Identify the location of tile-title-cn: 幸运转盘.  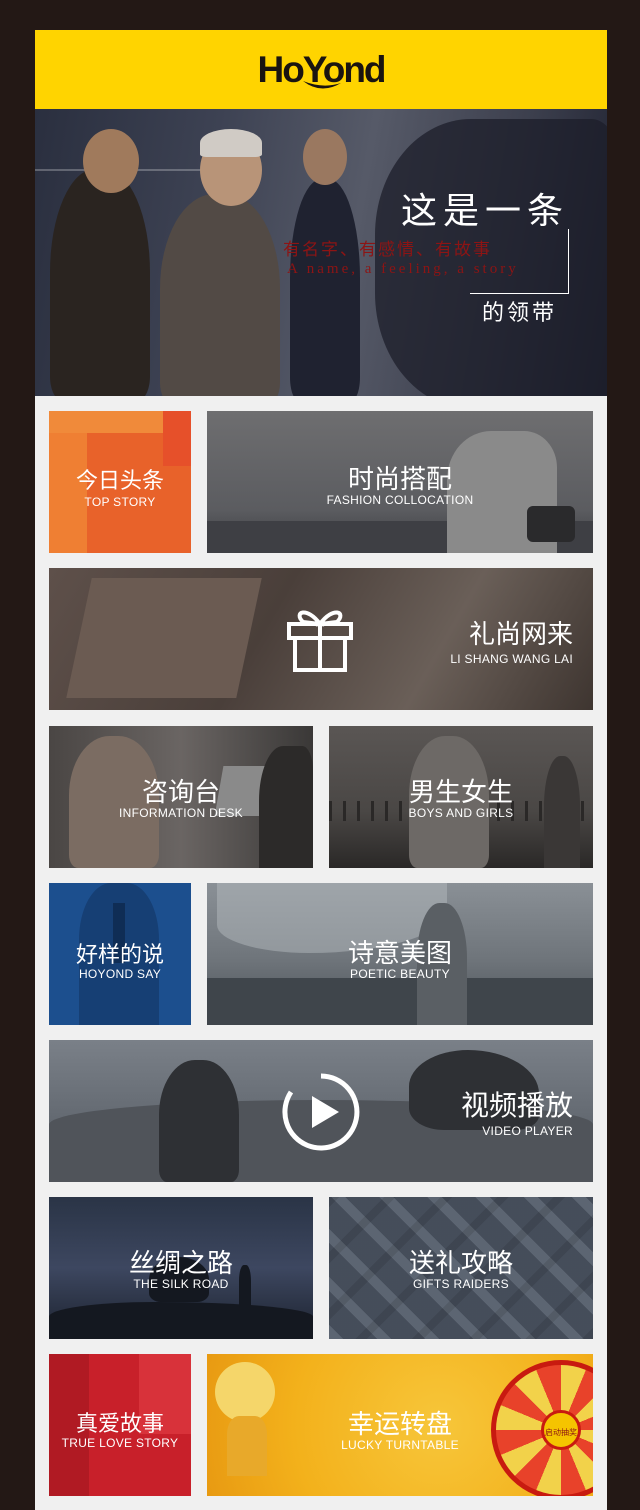
(399, 1425).